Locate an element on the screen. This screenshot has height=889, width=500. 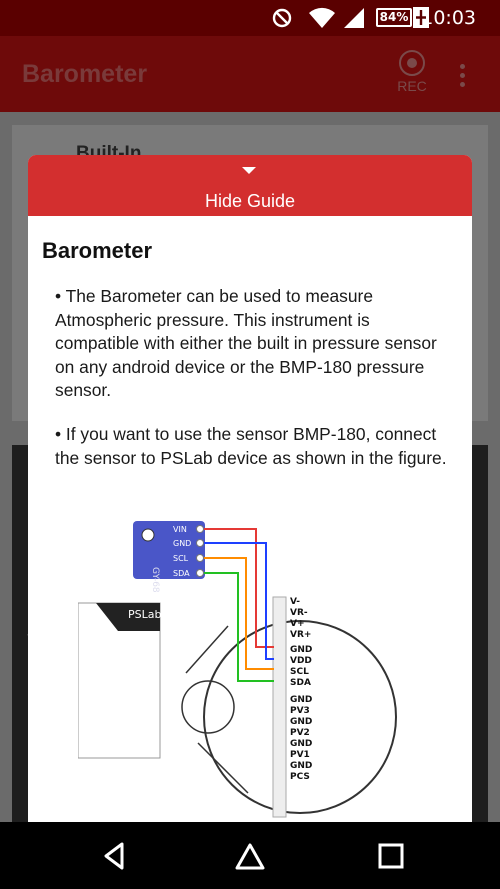
overflow-menu-icon is located at coordinates (463, 76).